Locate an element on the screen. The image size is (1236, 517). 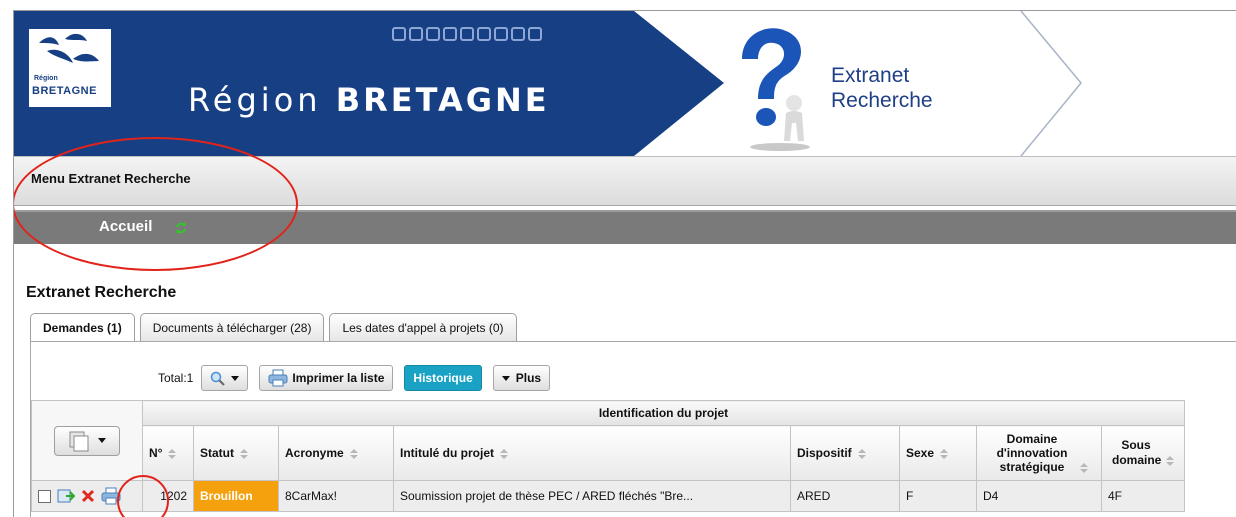
column-label-acronyme: Acronyme is located at coordinates (314, 453).